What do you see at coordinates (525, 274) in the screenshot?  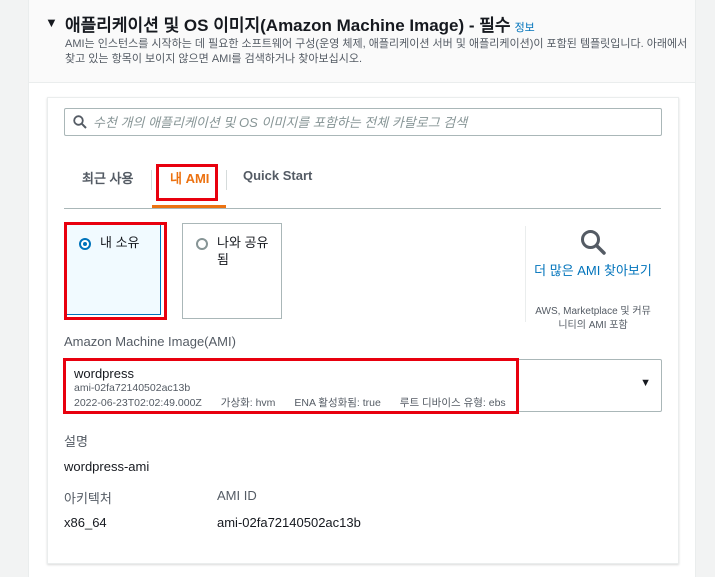 I see `divider` at bounding box center [525, 274].